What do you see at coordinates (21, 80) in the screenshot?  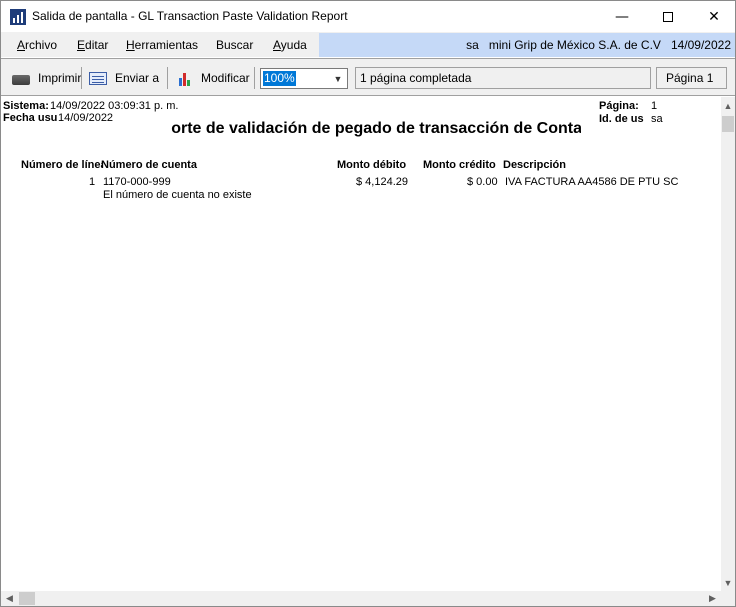 I see `printer-icon` at bounding box center [21, 80].